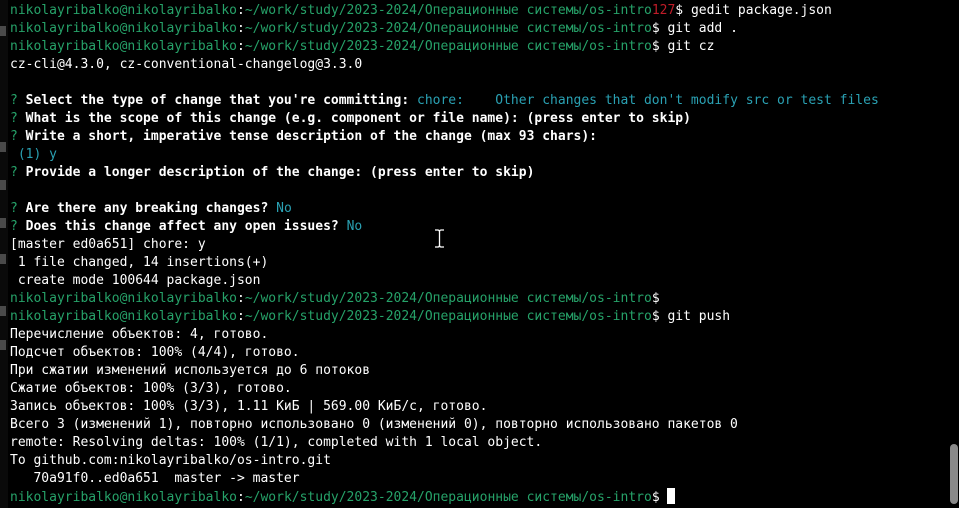  I want to click on output-text: 1 file changed, 14 insertions(+), so click(139, 262).